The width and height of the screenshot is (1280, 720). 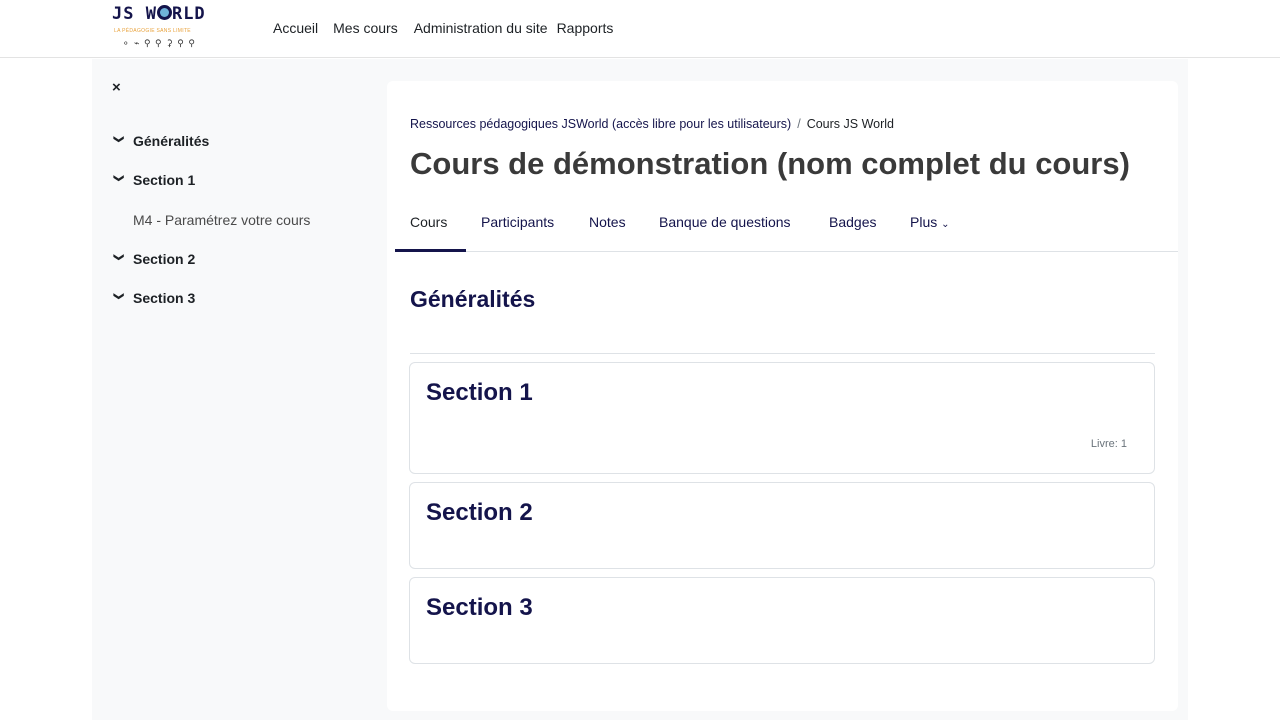 I want to click on index-item-generalites: ❯ Généralités, so click(x=160, y=141).